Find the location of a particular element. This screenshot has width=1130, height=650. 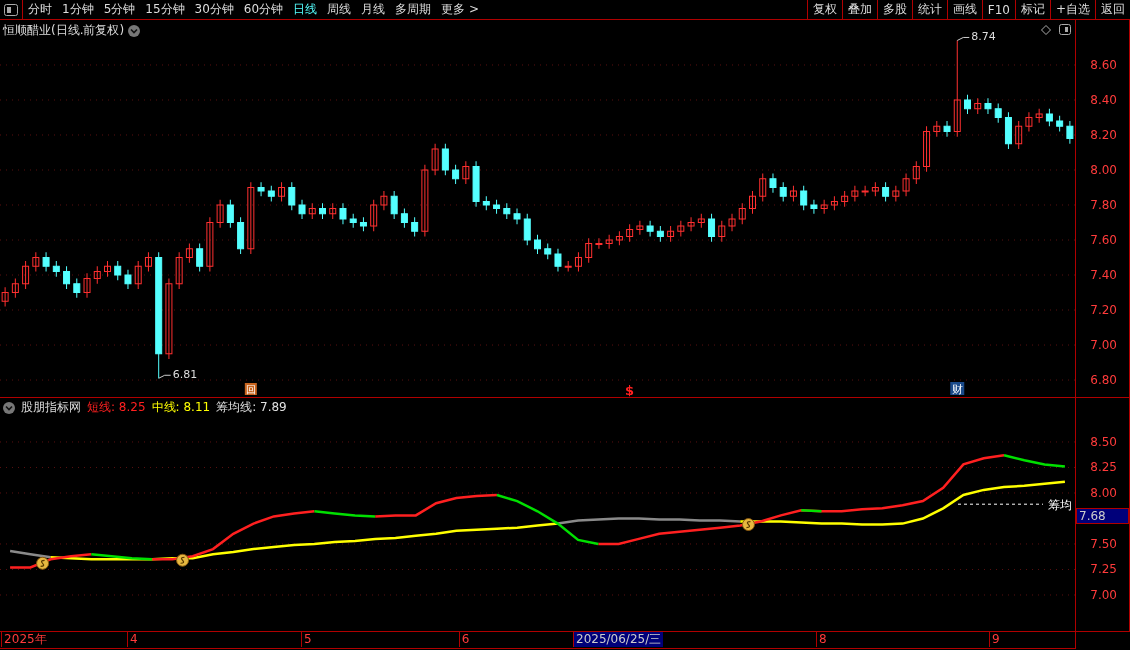

leader-line is located at coordinates (165, 376).